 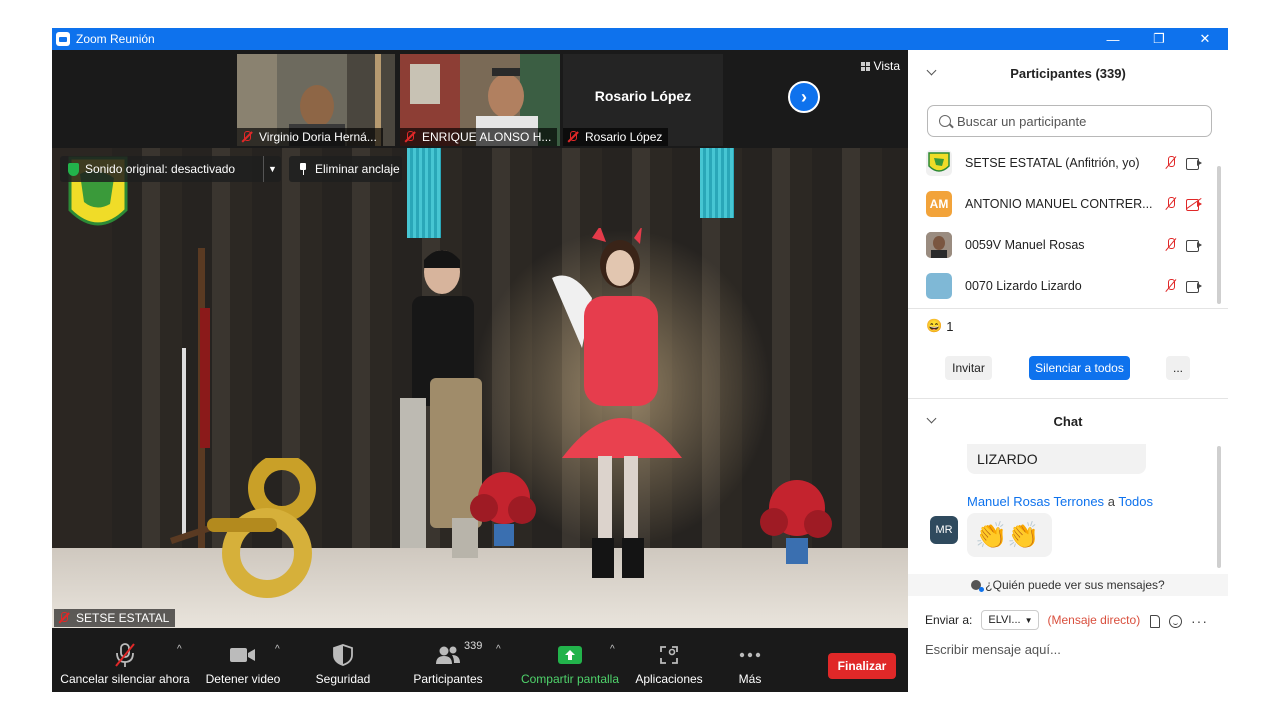 What do you see at coordinates (1064, 283) in the screenshot?
I see `participant-row: 0070 Lizardo Lizardo` at bounding box center [1064, 283].